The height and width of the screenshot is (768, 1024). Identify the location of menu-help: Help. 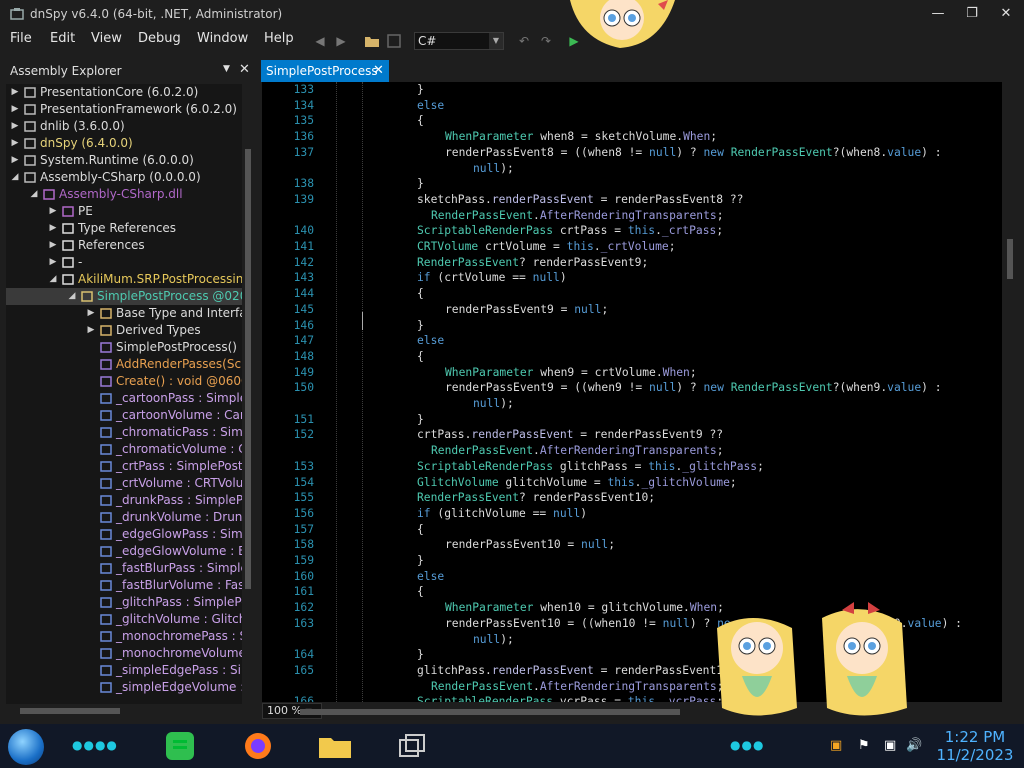
(279, 38).